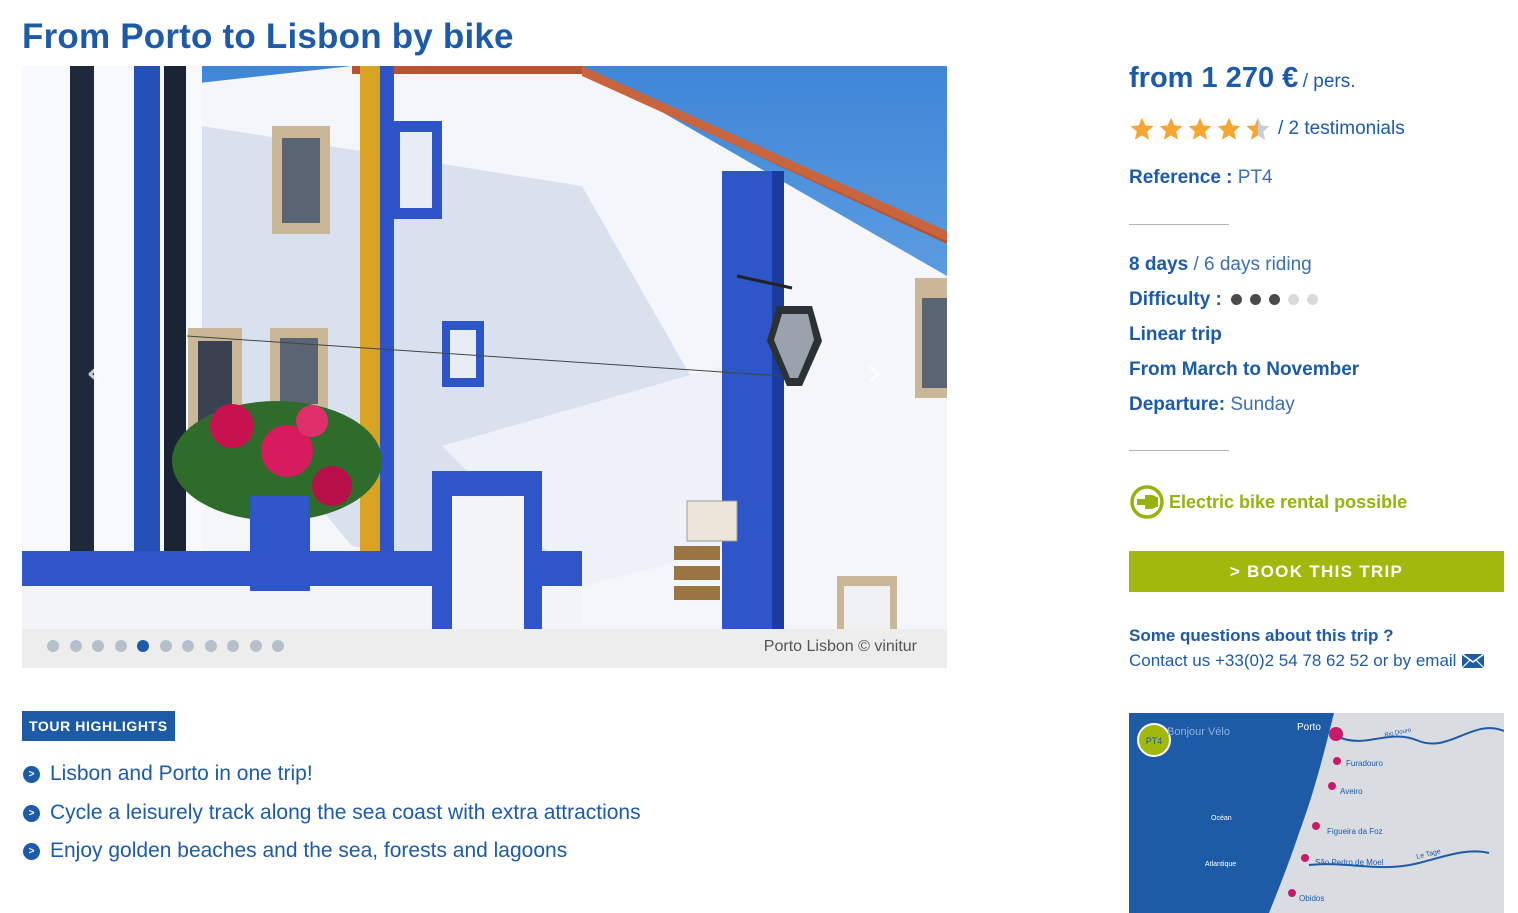  I want to click on reference-label: Reference :, so click(1181, 177).